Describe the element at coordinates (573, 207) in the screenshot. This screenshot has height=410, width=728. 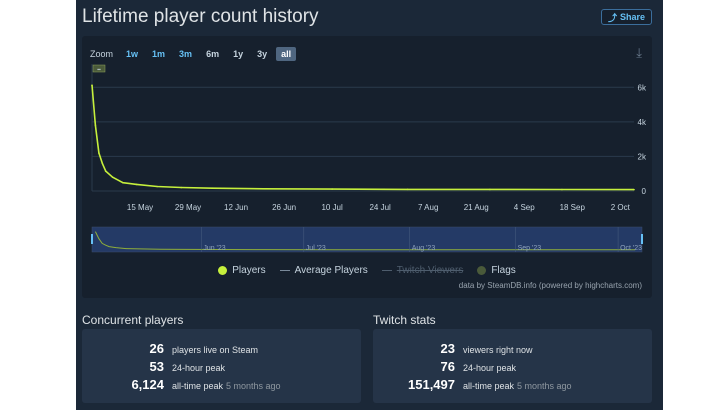
I see `x-tick-label: 18 Sep` at that location.